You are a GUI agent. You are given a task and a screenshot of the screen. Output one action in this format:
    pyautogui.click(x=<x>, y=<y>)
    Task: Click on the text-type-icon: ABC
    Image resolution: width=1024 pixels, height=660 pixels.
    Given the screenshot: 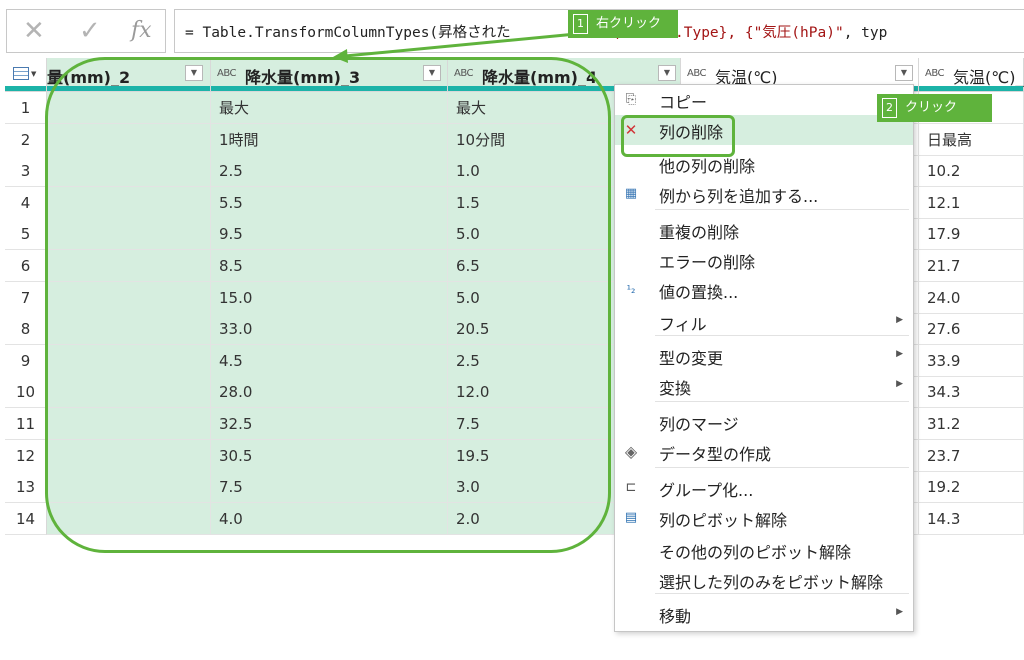 What is the action you would take?
    pyautogui.click(x=935, y=73)
    